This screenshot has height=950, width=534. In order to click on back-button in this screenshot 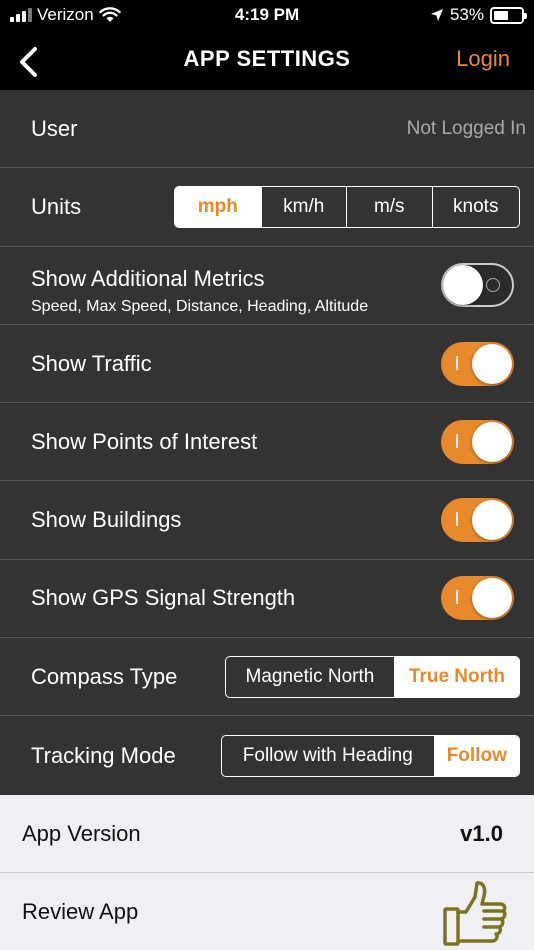, I will do `click(28, 62)`.